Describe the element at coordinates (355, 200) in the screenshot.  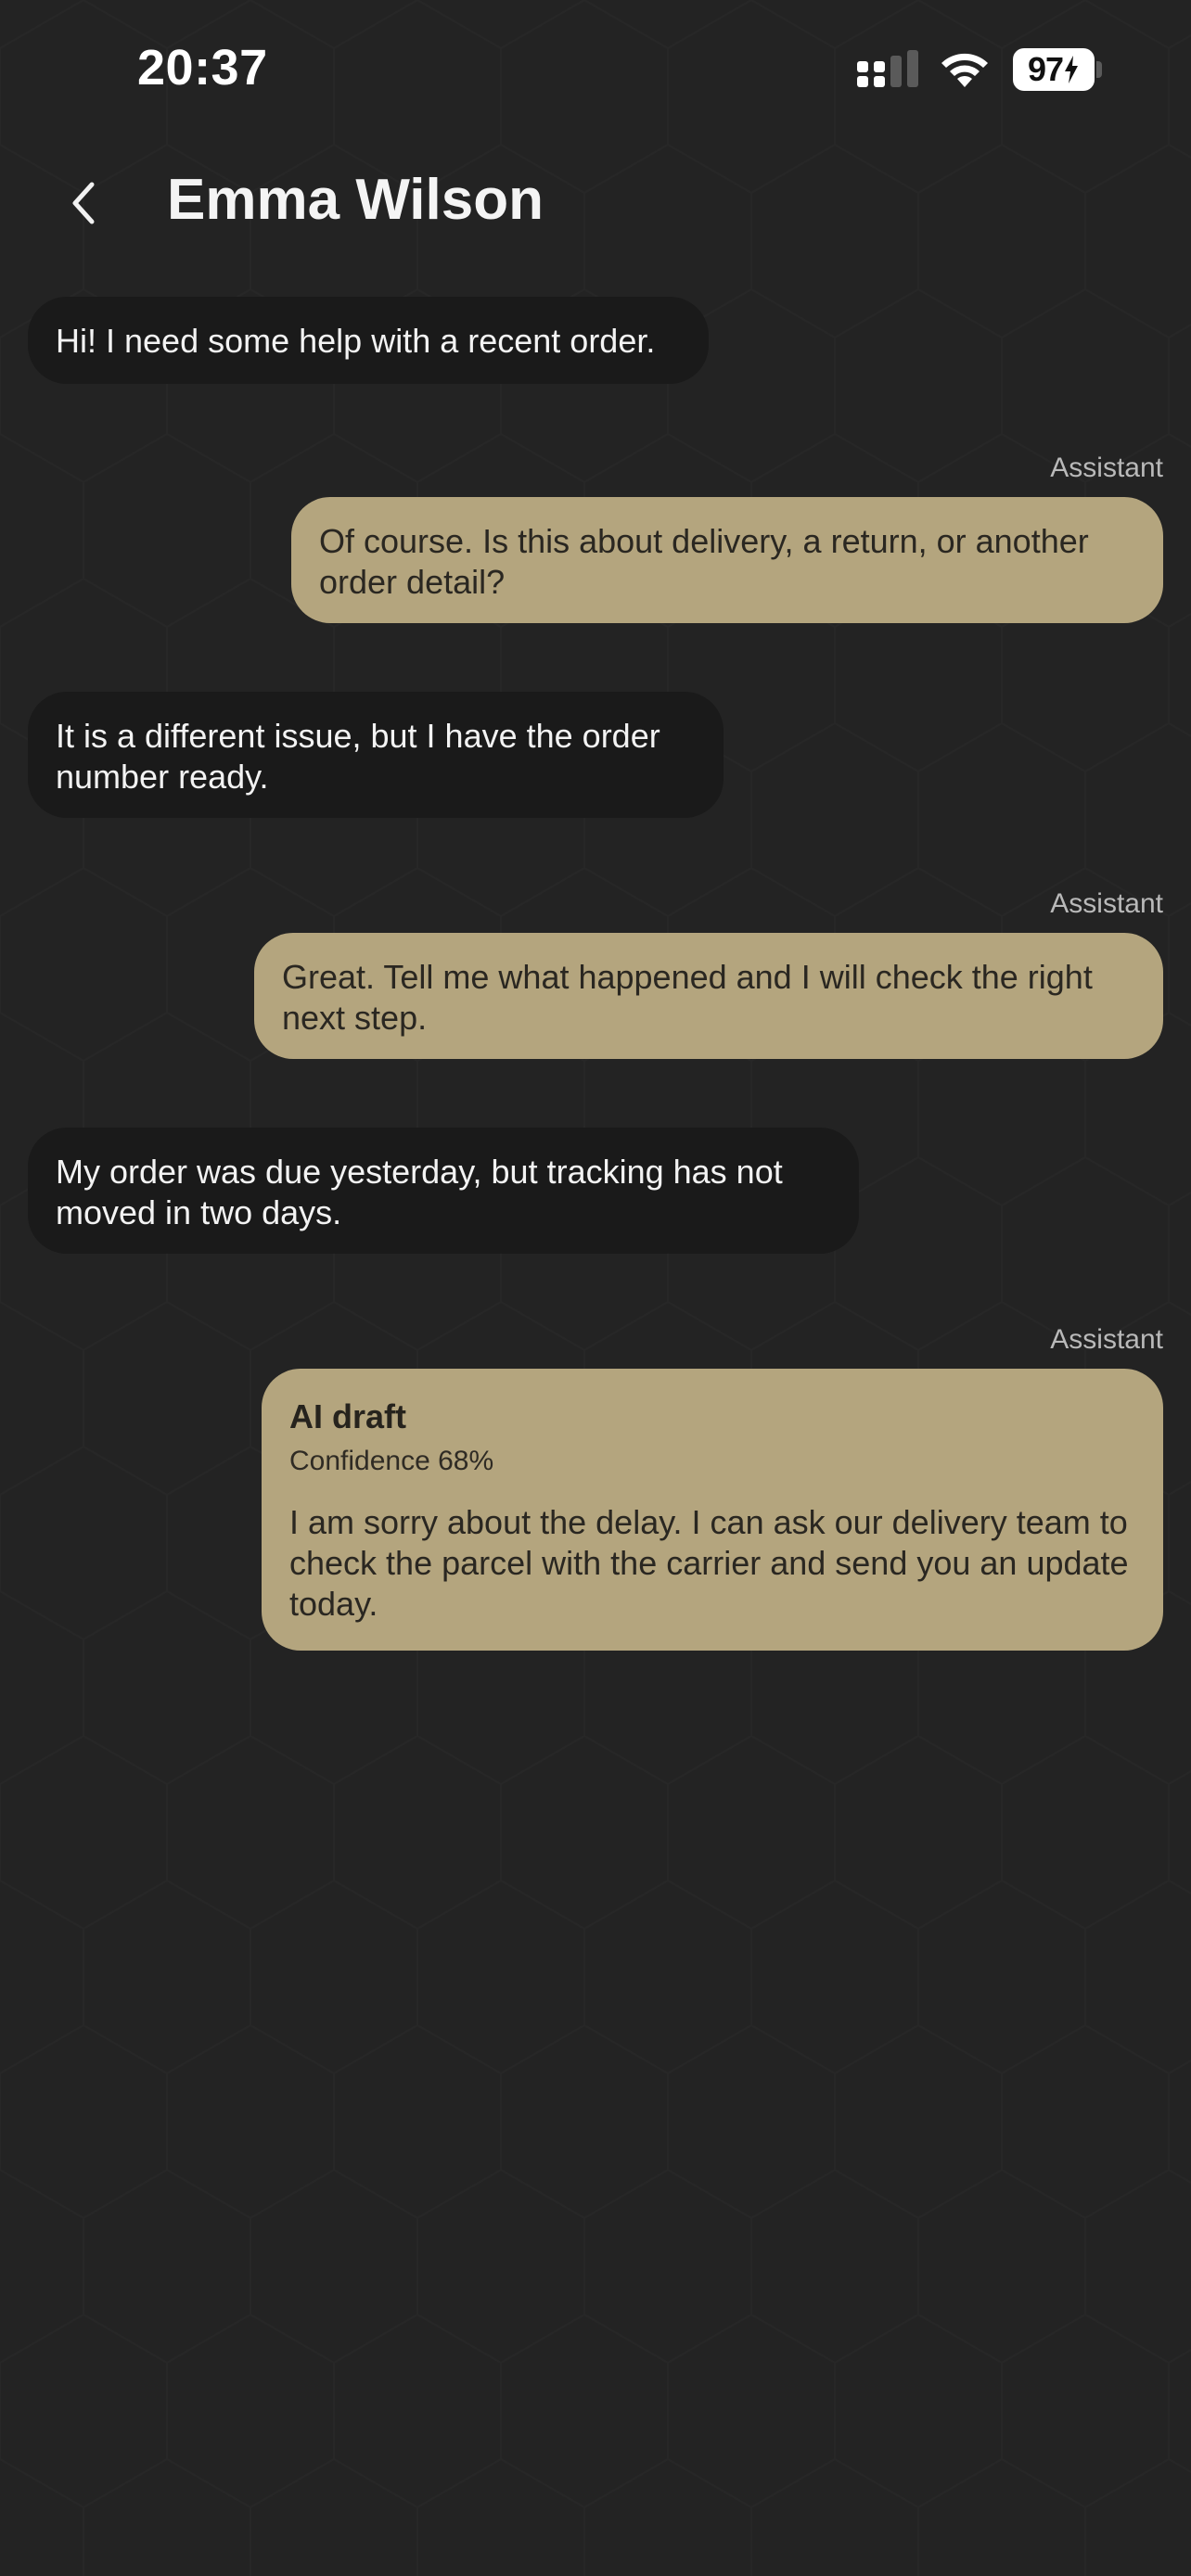
I see `contact-name: Emma Wilson` at that location.